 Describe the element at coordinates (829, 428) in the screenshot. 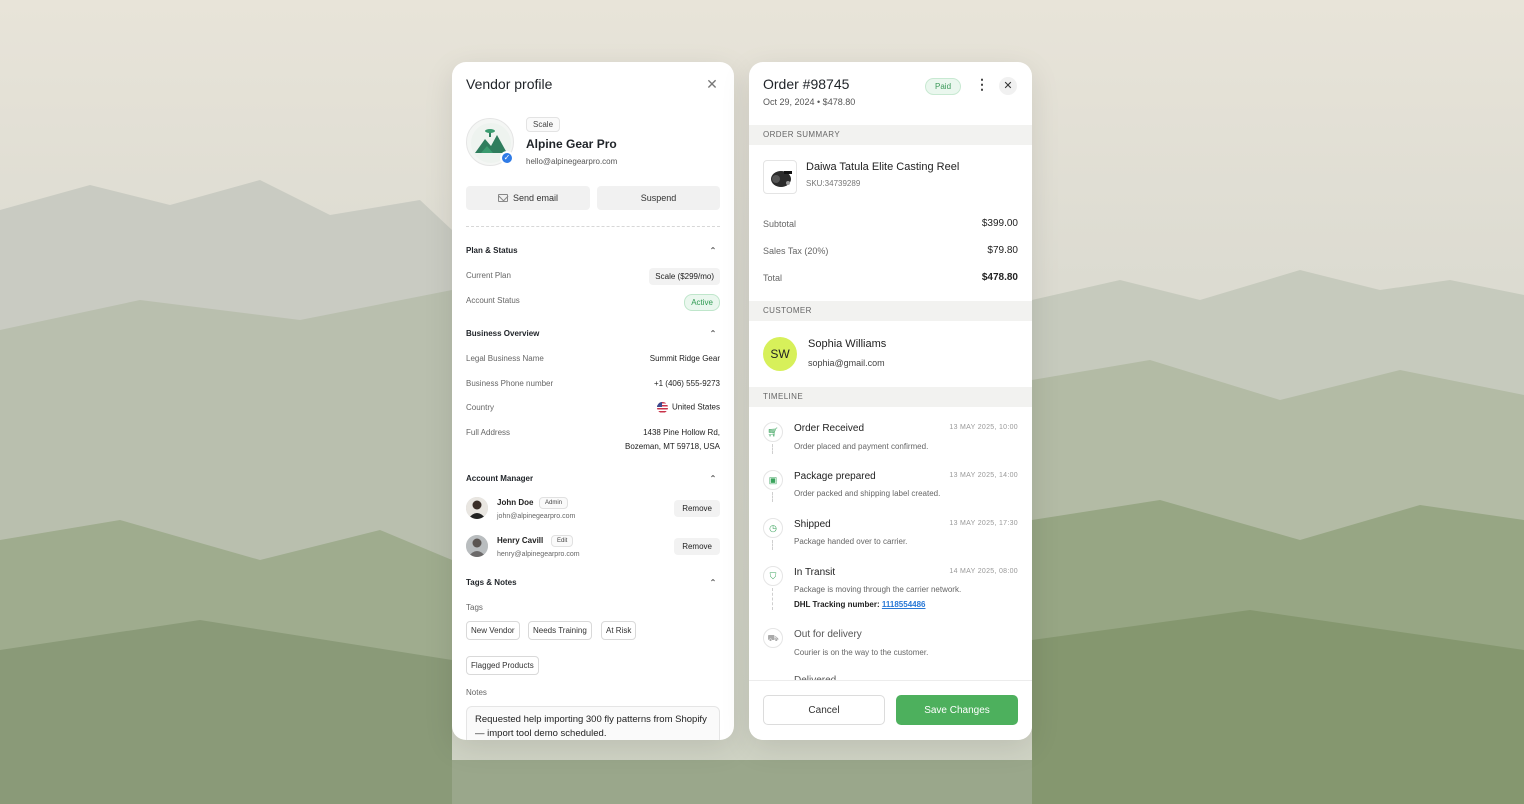

I see `timeline-title: Order Received` at that location.